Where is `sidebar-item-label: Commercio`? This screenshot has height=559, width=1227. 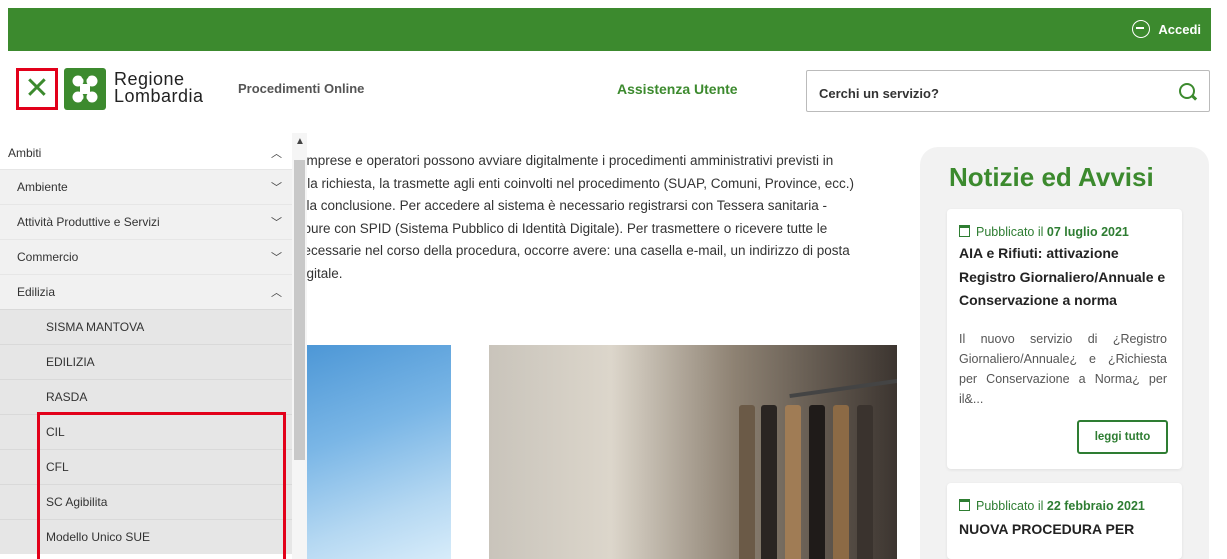
sidebar-item-label: Commercio is located at coordinates (48, 257).